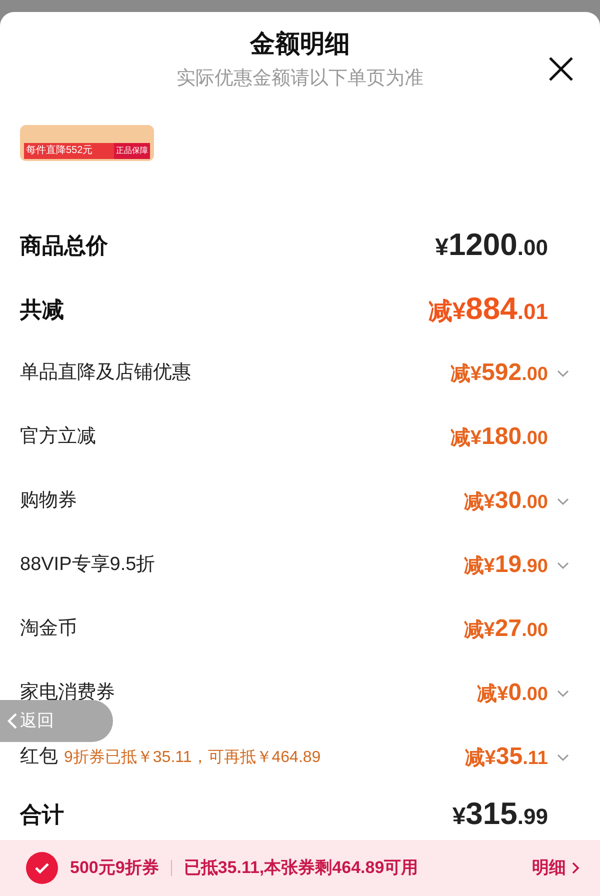 This screenshot has height=896, width=600. What do you see at coordinates (39, 756) in the screenshot?
I see `row-label: 红包` at bounding box center [39, 756].